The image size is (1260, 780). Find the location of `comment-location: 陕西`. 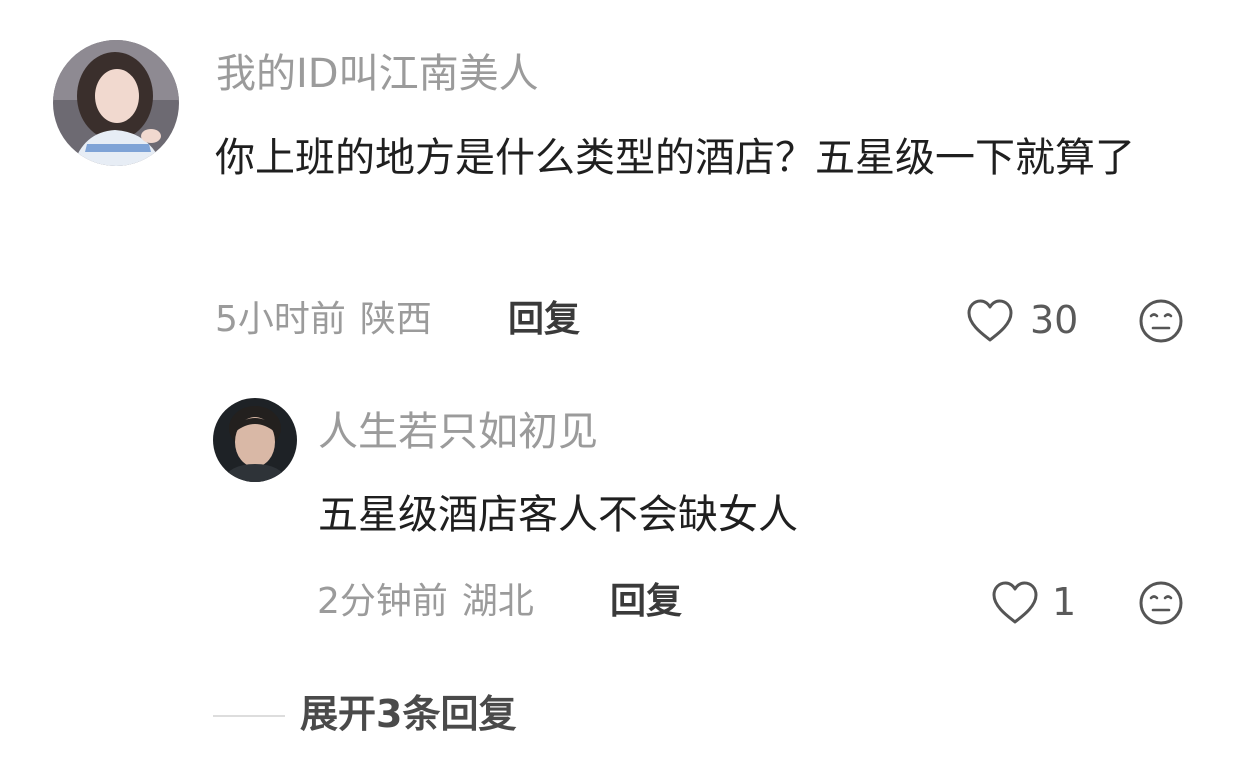

comment-location: 陕西 is located at coordinates (395, 319).